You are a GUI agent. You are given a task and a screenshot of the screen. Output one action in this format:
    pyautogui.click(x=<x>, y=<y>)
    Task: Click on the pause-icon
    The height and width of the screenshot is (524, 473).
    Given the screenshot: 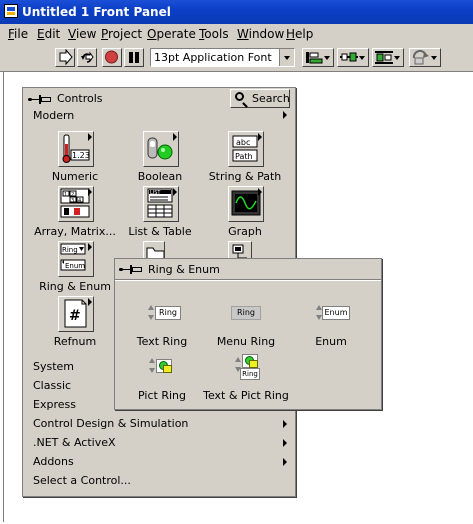 What is the action you would take?
    pyautogui.click(x=134, y=57)
    